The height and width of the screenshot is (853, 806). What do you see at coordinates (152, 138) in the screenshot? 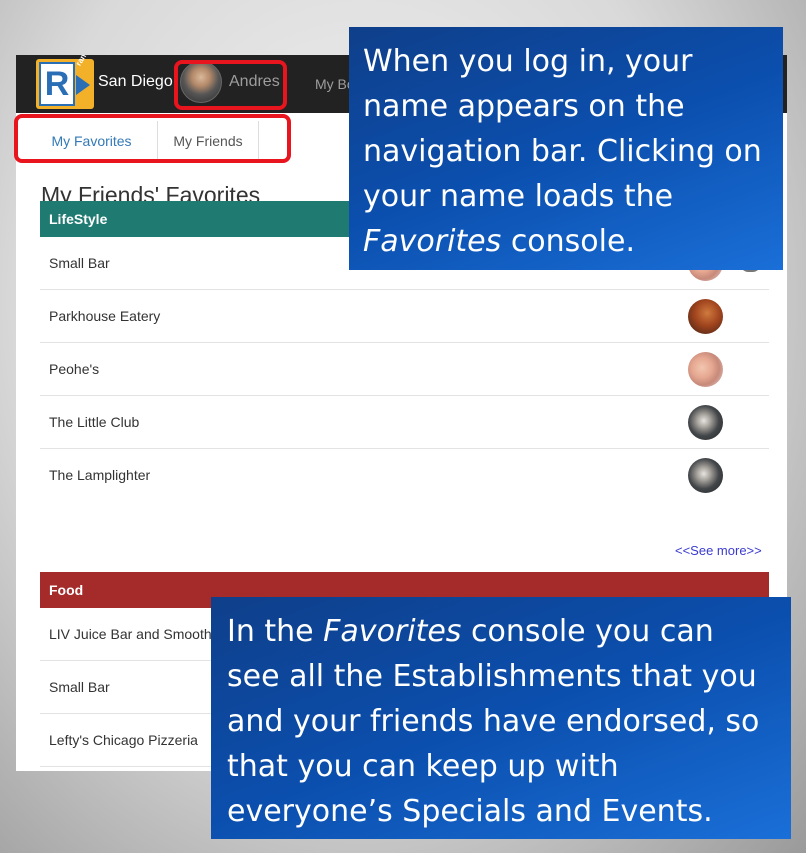
I see `highlight-tabs` at bounding box center [152, 138].